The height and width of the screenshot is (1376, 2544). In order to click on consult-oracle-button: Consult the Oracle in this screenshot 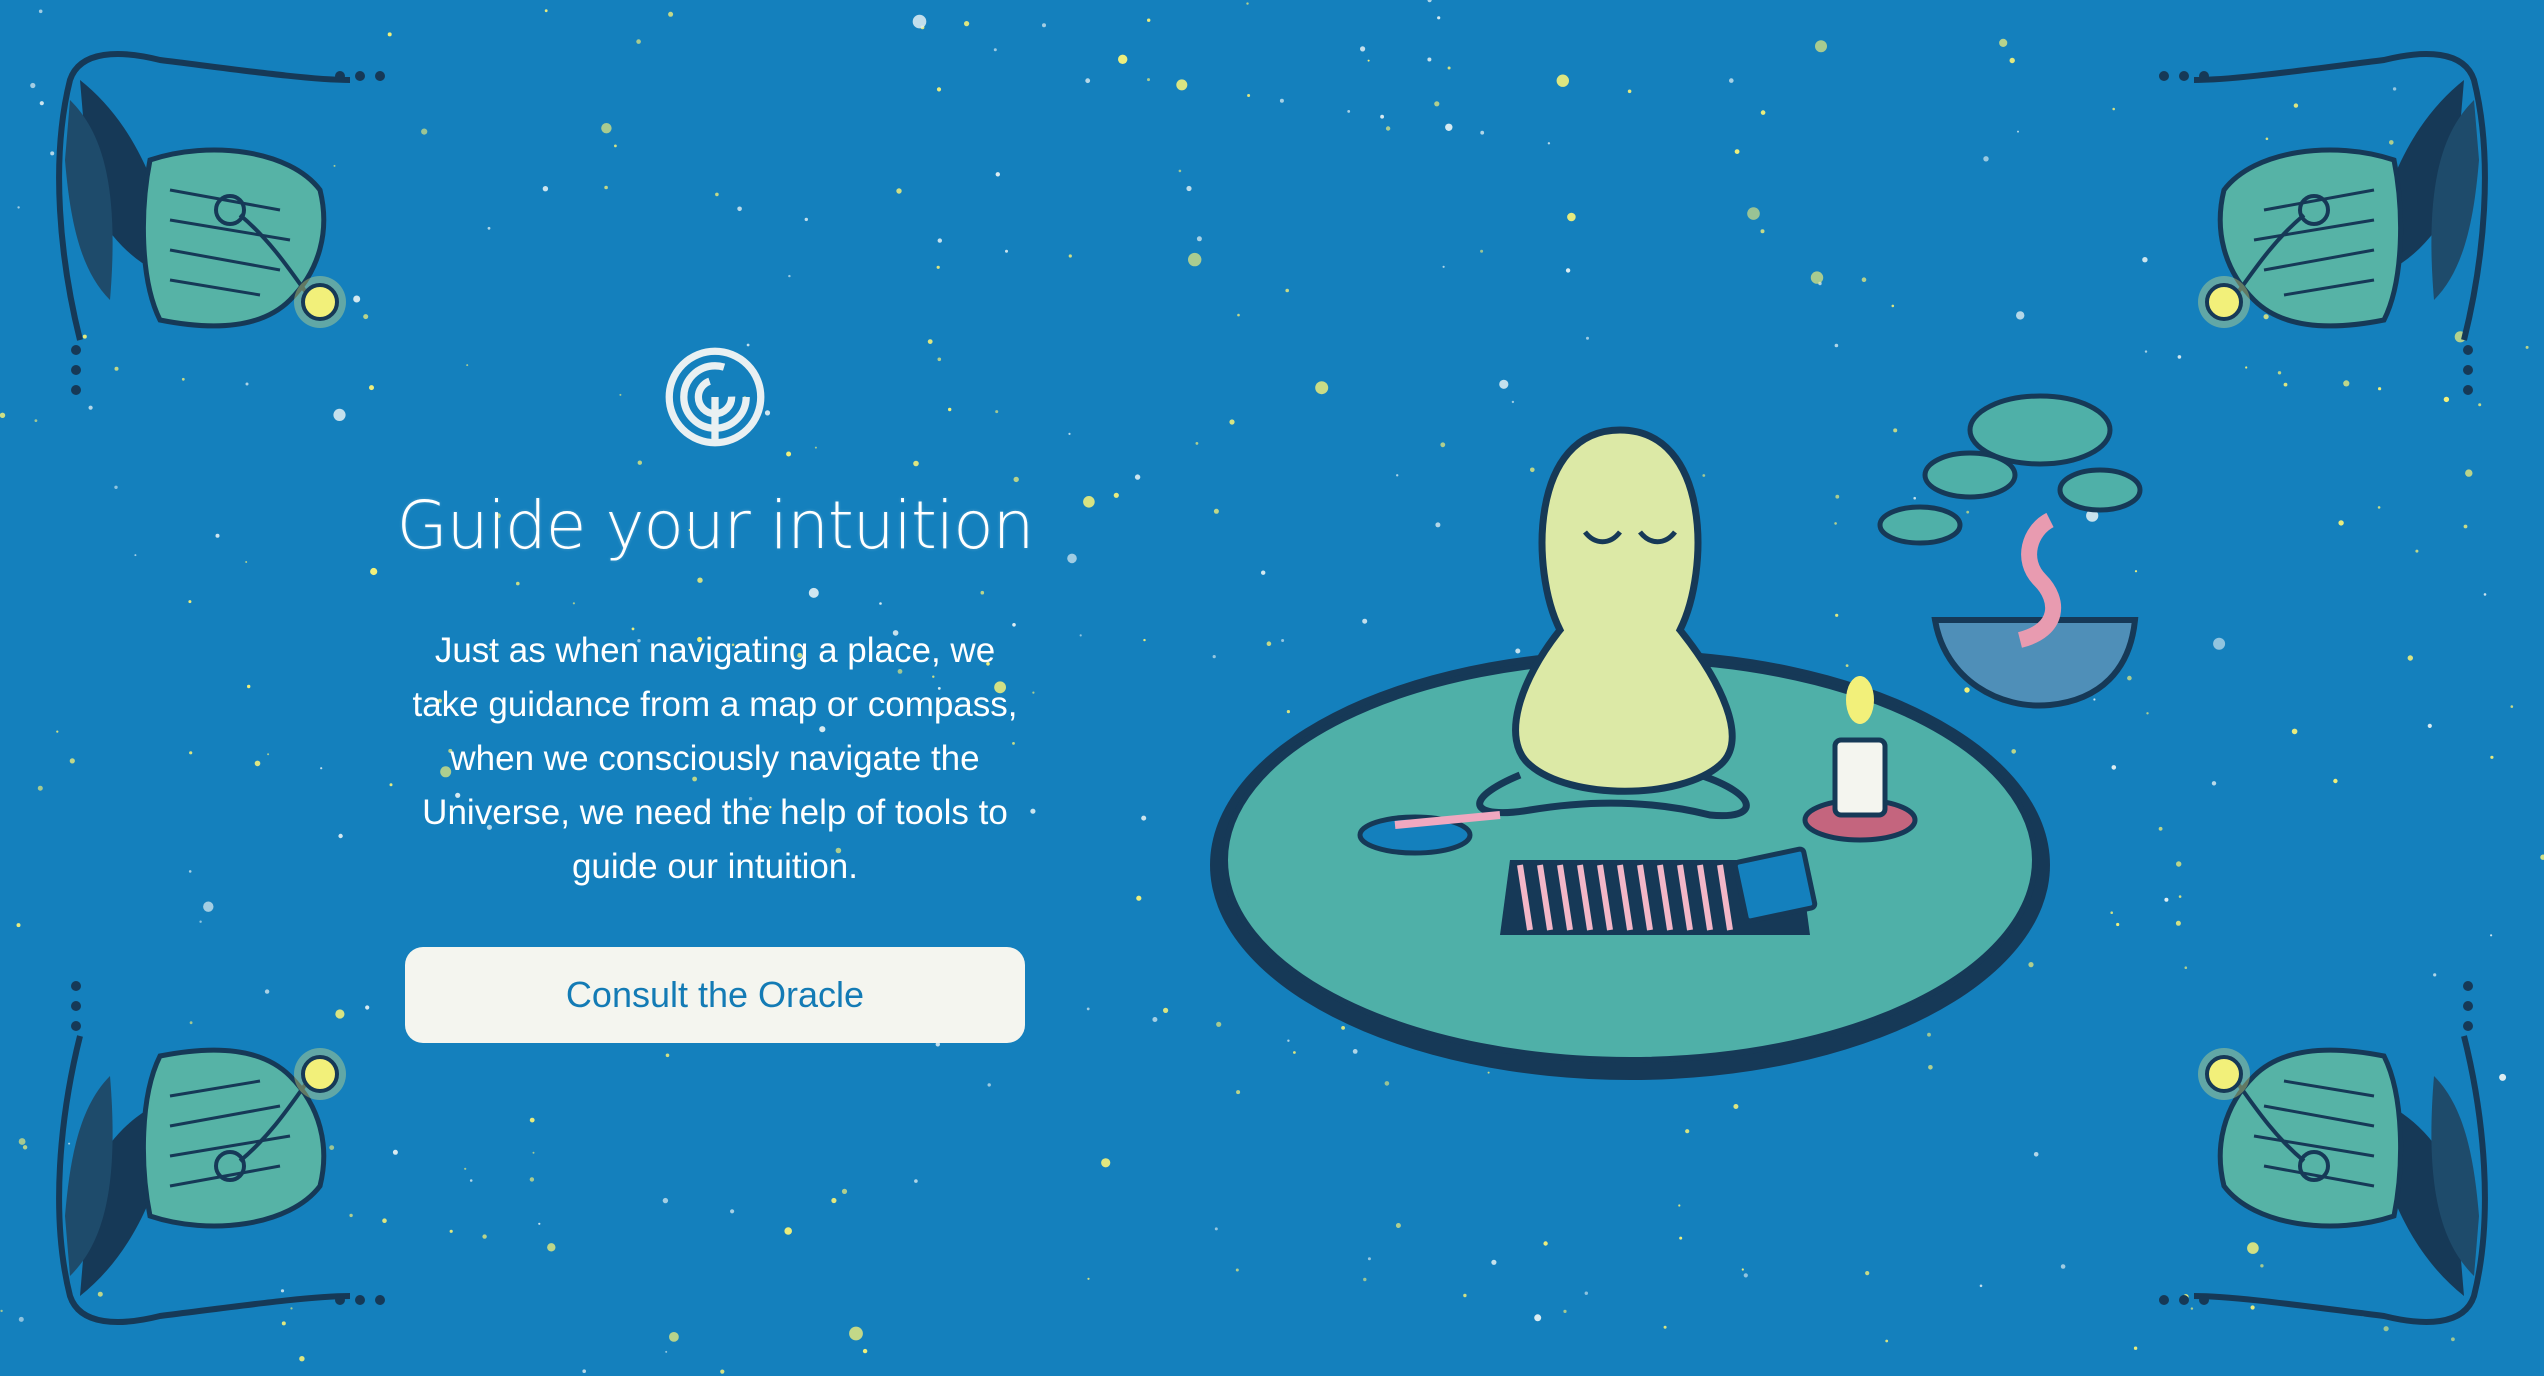, I will do `click(715, 995)`.